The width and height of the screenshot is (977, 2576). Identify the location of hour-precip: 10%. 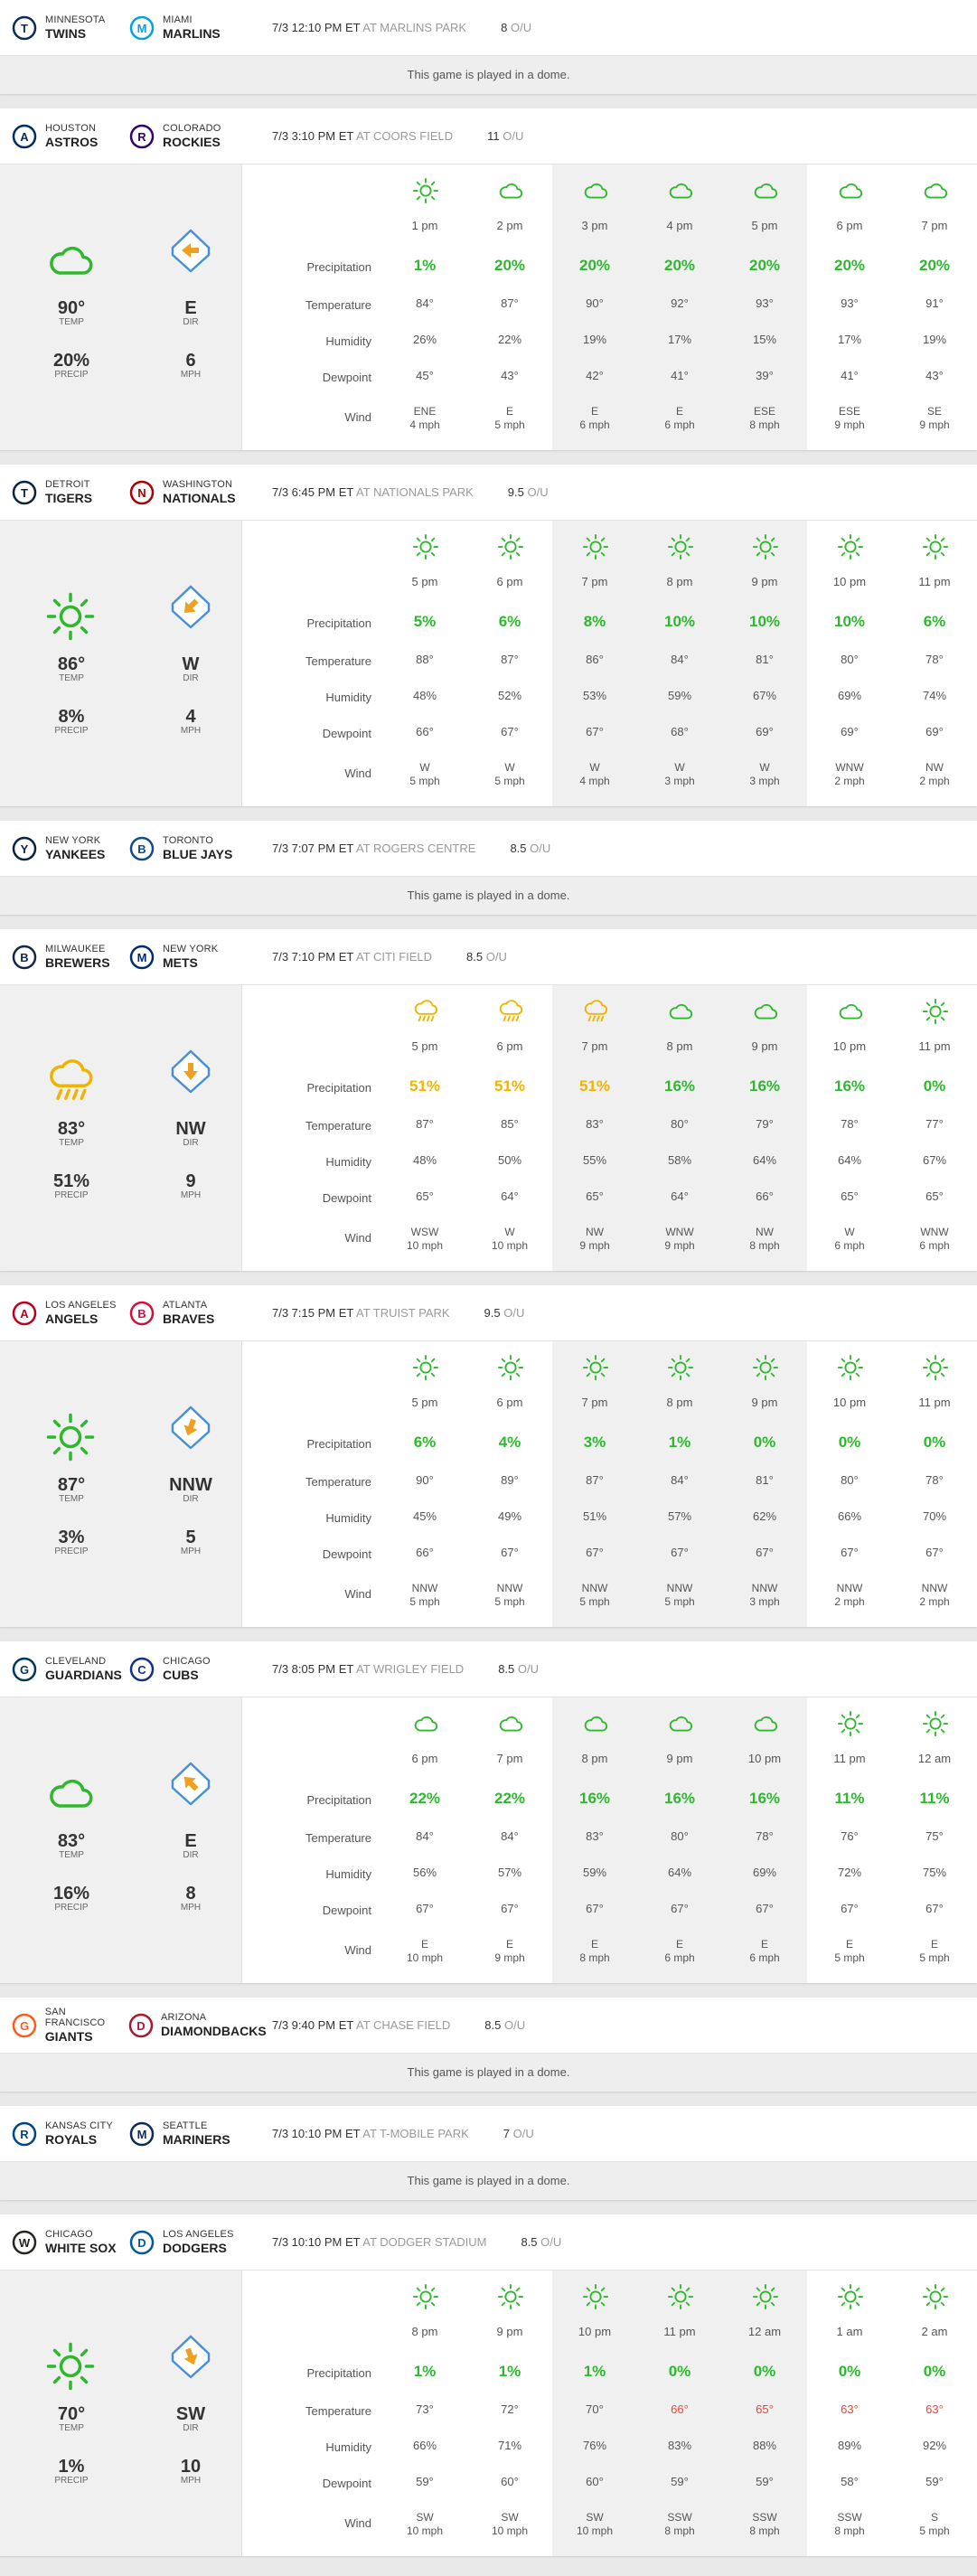
(764, 622).